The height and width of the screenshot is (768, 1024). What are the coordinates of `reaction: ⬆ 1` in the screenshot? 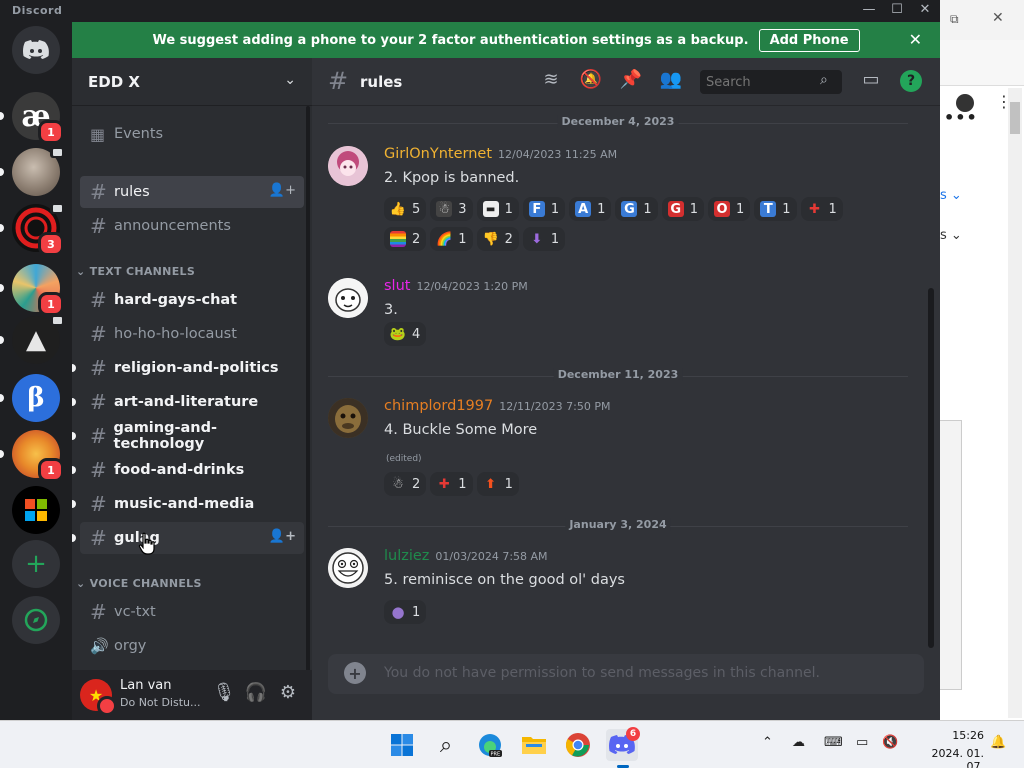 It's located at (497, 484).